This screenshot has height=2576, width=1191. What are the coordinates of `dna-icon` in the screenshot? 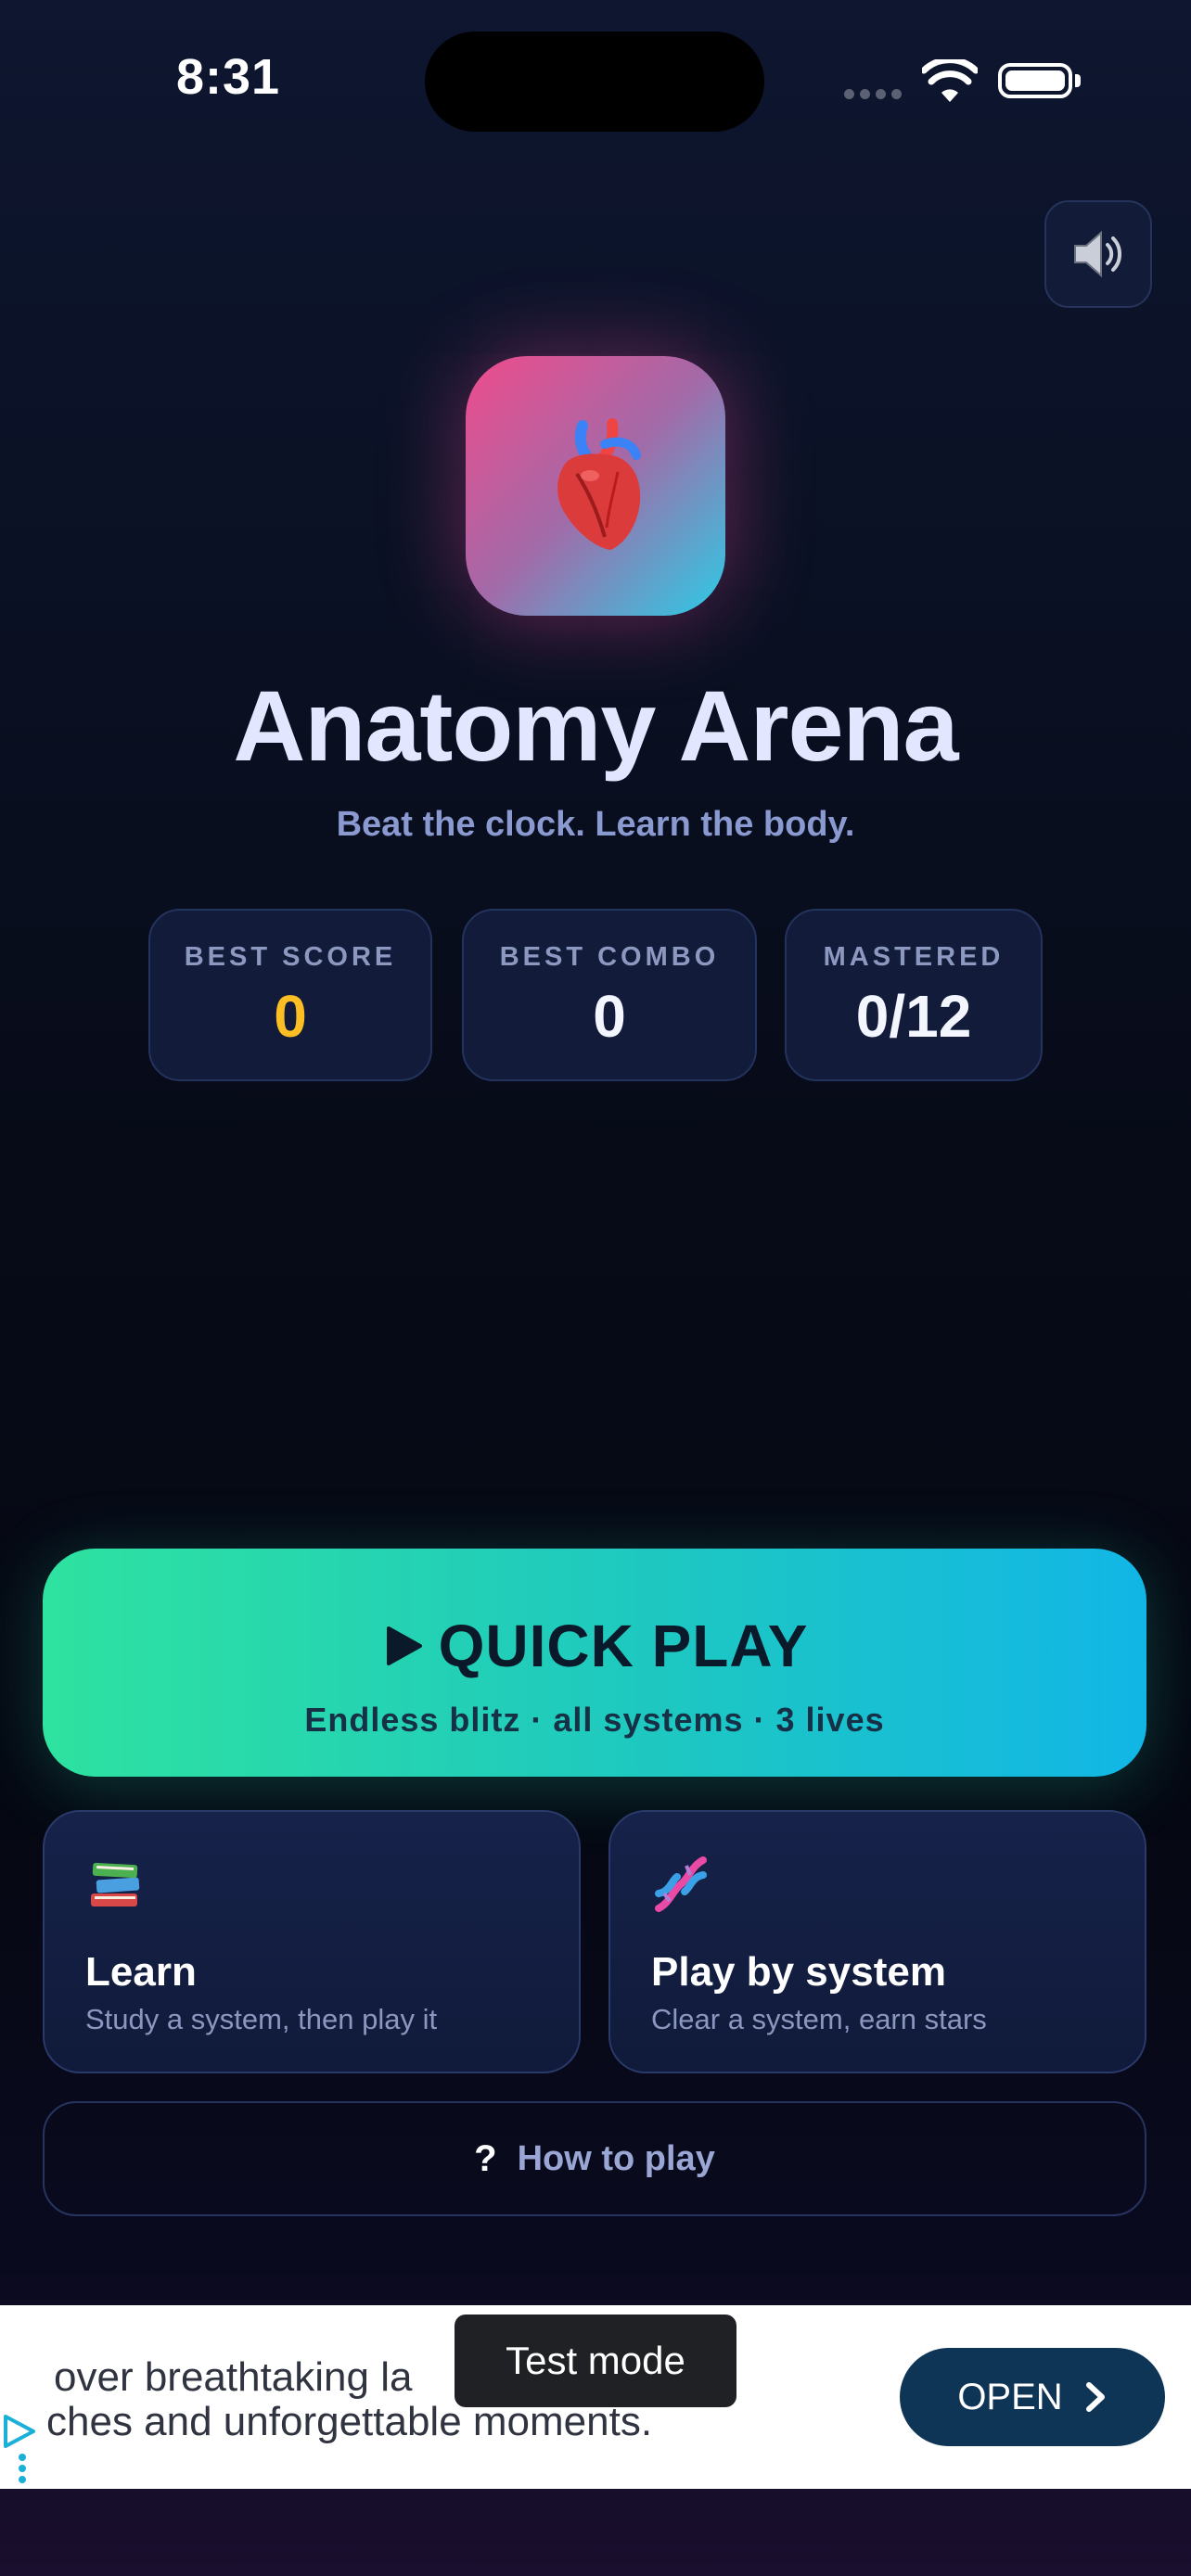 It's located at (681, 1884).